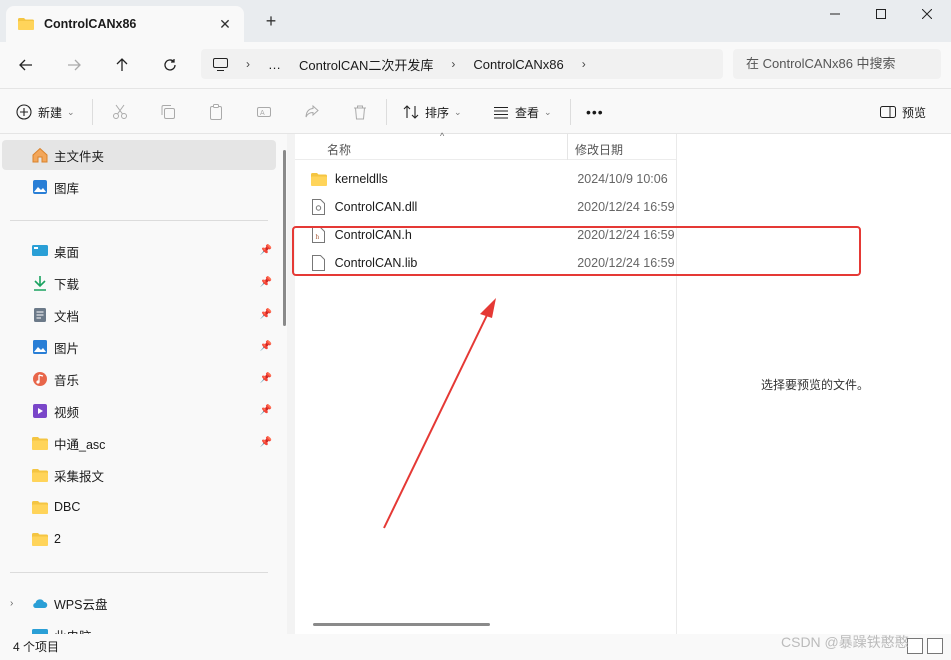 The image size is (951, 660). Describe the element at coordinates (622, 179) in the screenshot. I see `file-date: 2024/10/9 10:06` at that location.